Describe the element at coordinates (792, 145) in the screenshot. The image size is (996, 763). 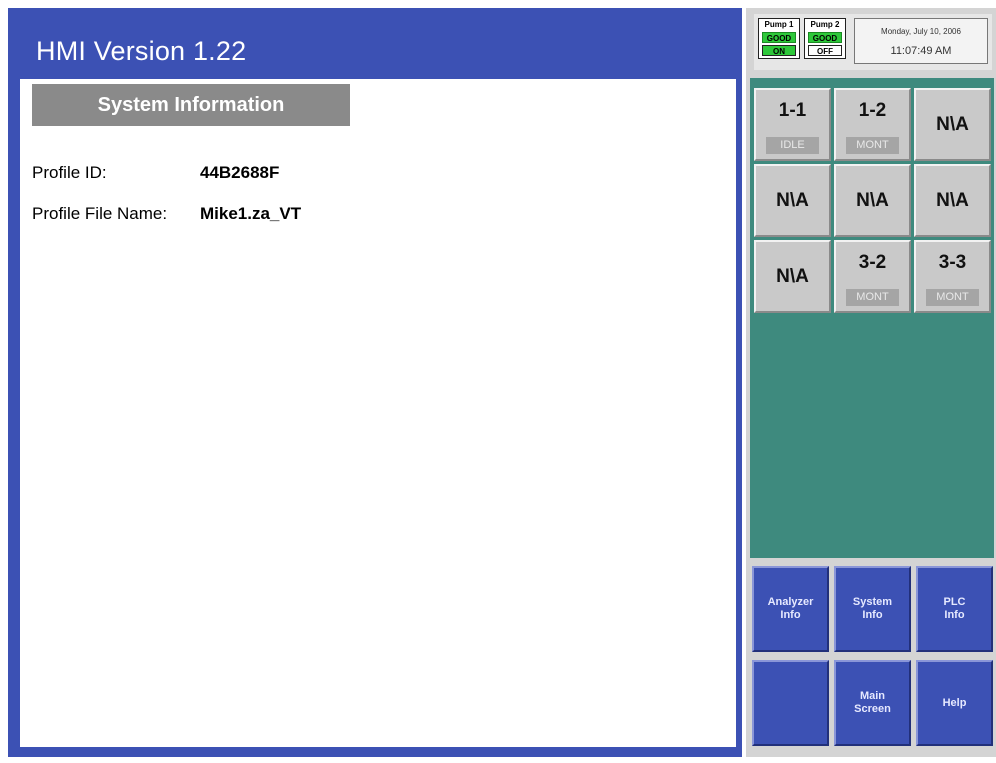
I see `zone-status: IDLE` at that location.